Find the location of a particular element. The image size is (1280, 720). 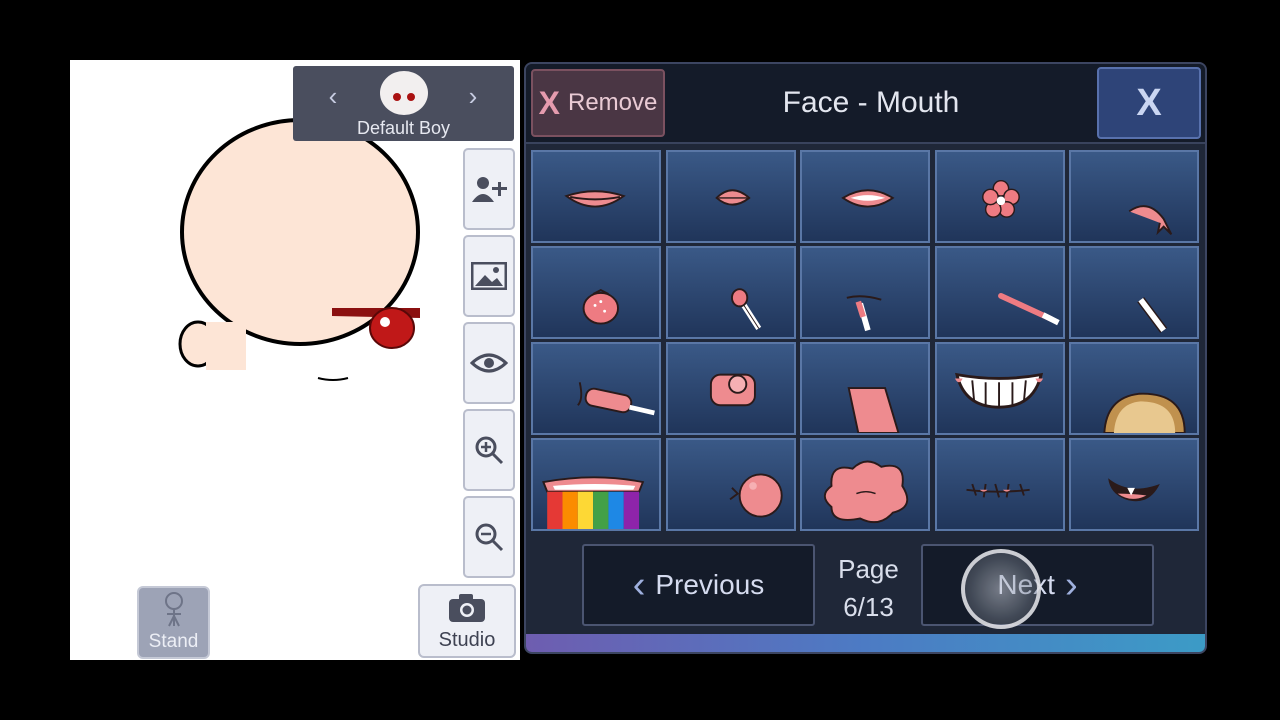

strawberry-icon is located at coordinates (600, 307).